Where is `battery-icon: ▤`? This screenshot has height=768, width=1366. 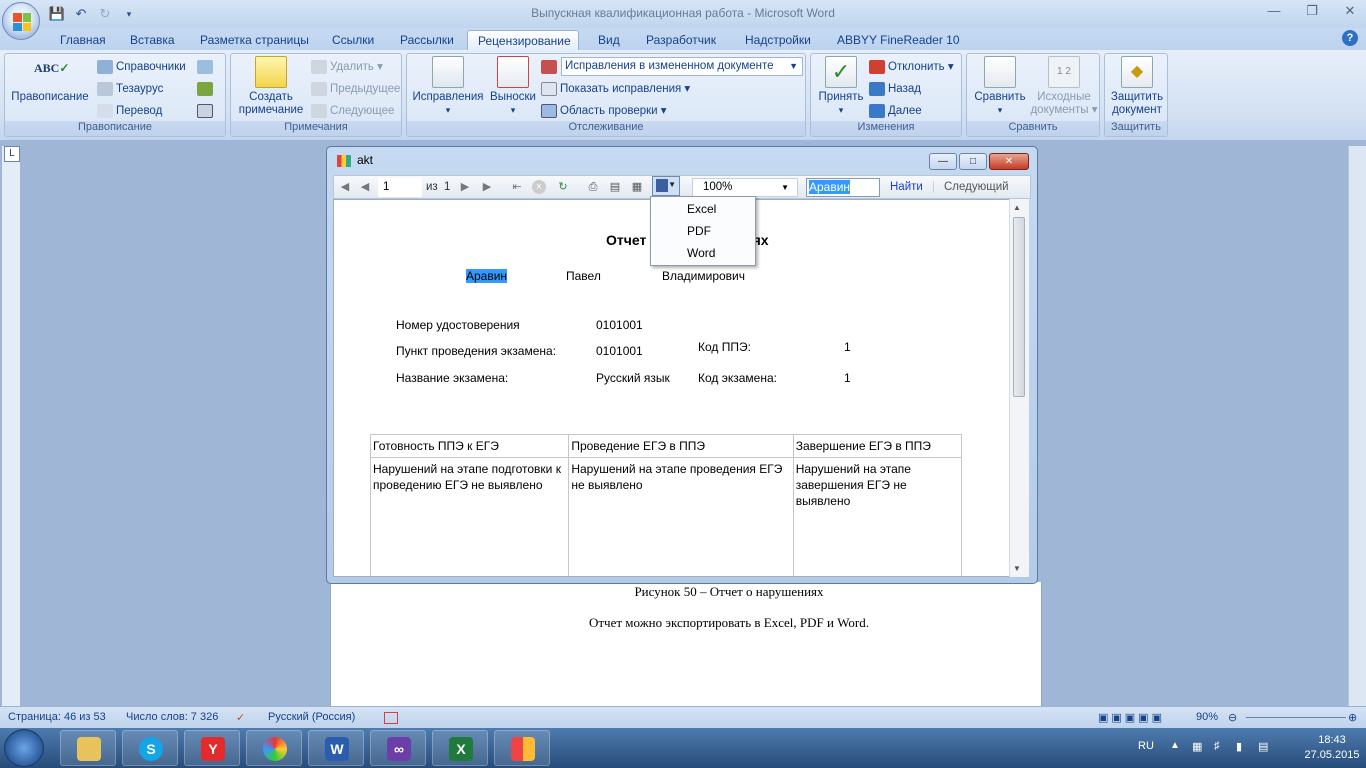
battery-icon: ▤ is located at coordinates (1263, 746).